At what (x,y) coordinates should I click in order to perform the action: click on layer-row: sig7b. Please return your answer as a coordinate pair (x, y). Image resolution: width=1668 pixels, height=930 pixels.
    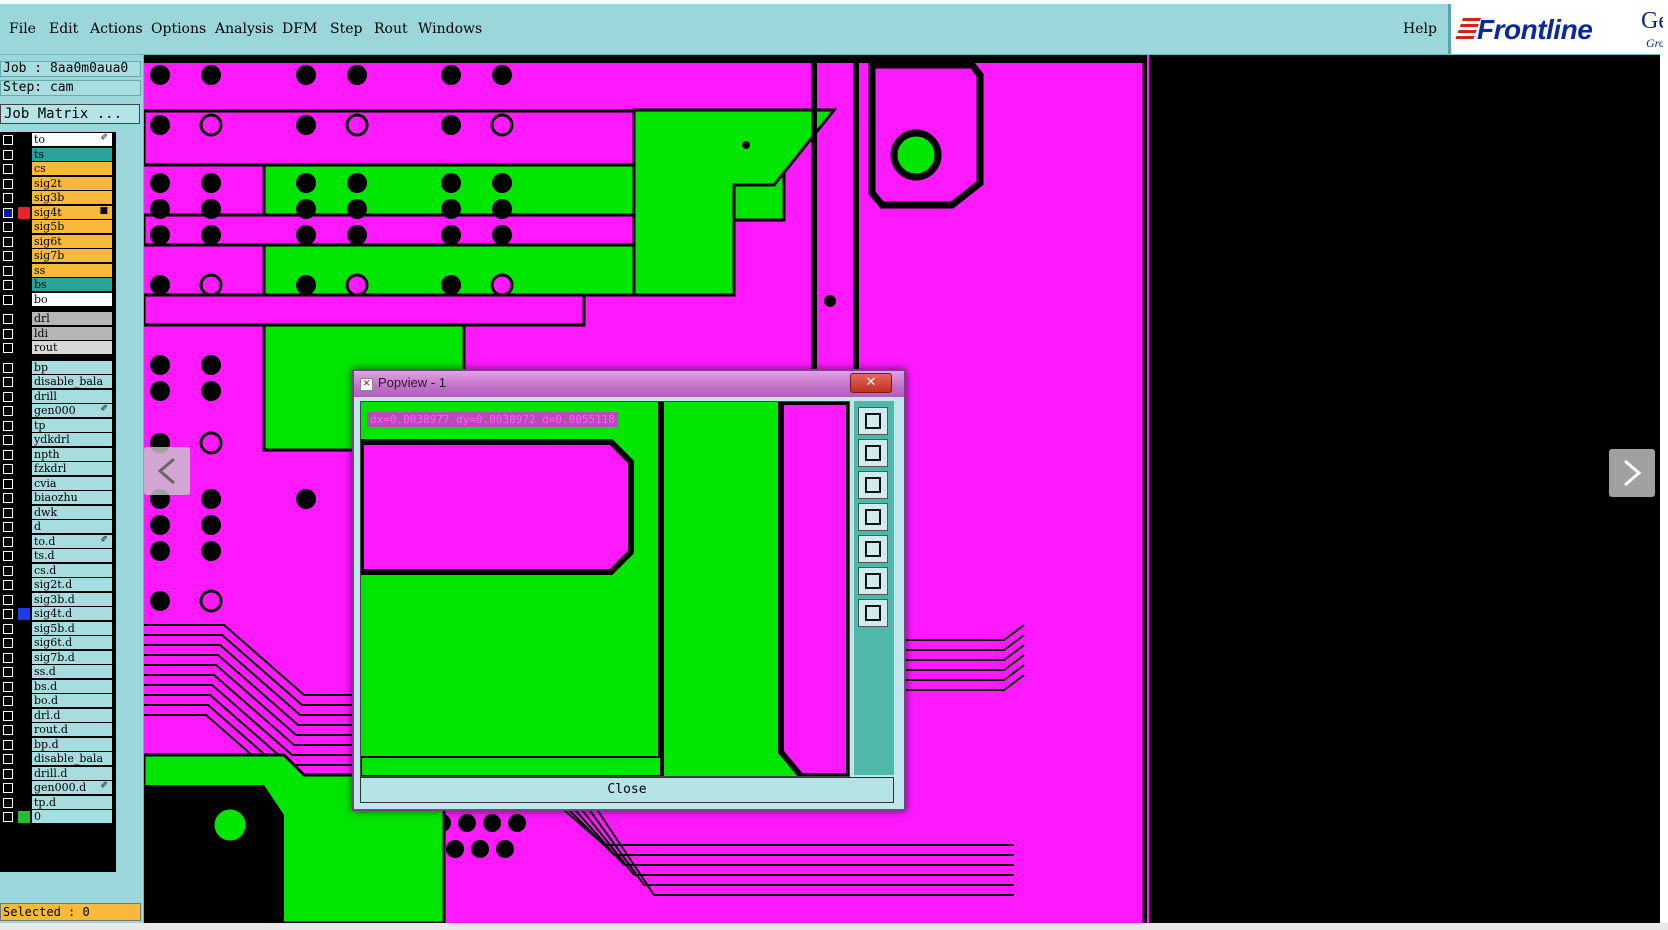
    Looking at the image, I should click on (58, 256).